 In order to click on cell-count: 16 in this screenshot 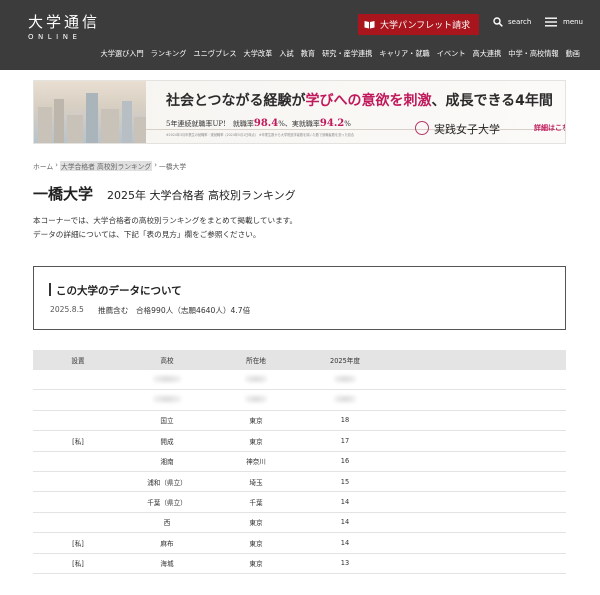, I will do `click(345, 461)`.